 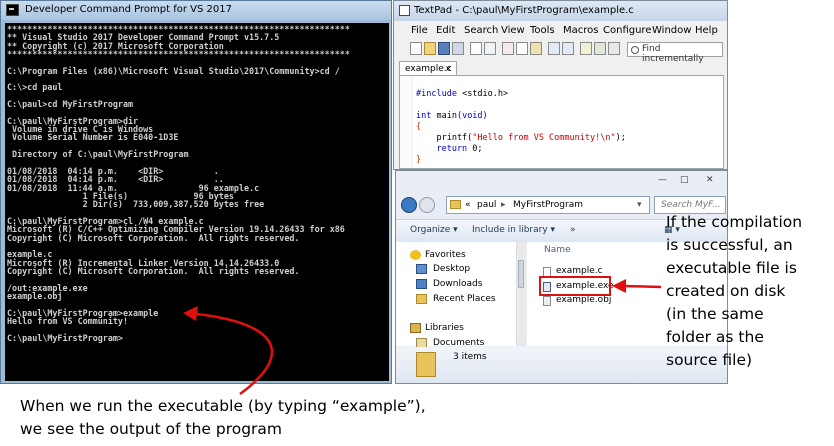 What do you see at coordinates (228, 351) in the screenshot?
I see `arrow-to-output` at bounding box center [228, 351].